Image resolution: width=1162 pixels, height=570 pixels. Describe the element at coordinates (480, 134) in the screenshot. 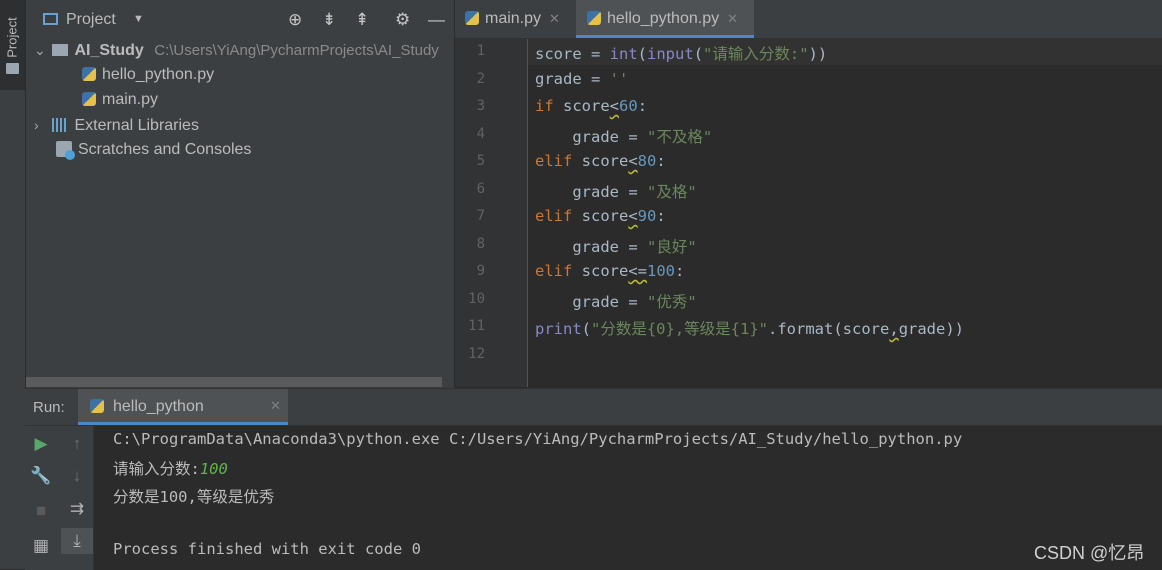

I see `line-number: 4` at that location.